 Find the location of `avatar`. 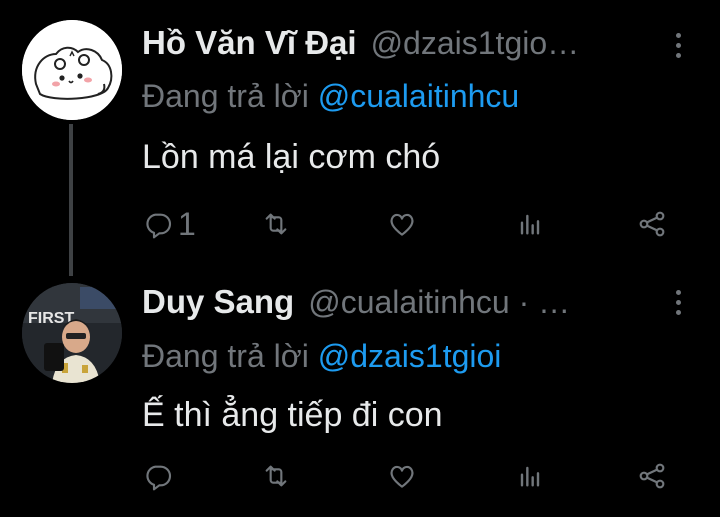

avatar is located at coordinates (72, 70).